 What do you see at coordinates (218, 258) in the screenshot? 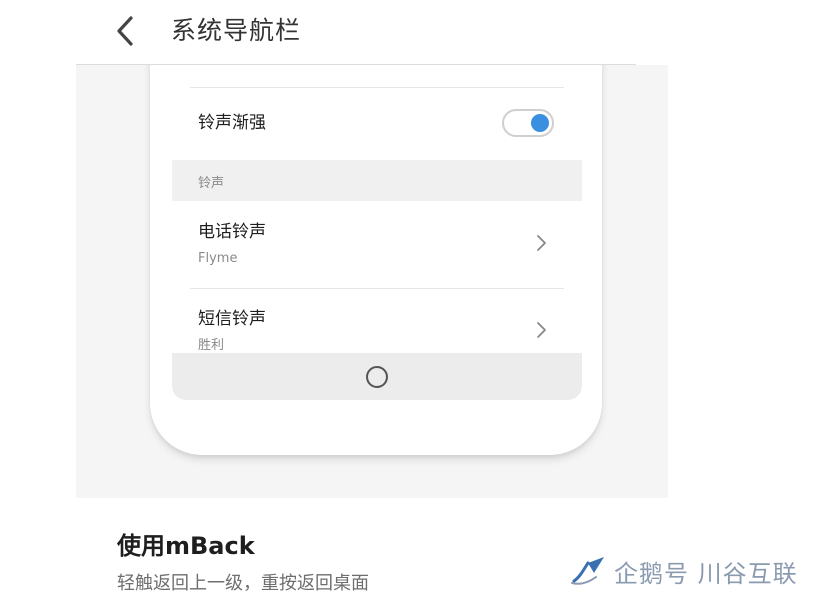
I see `phone-ringtone-value: Flyme` at bounding box center [218, 258].